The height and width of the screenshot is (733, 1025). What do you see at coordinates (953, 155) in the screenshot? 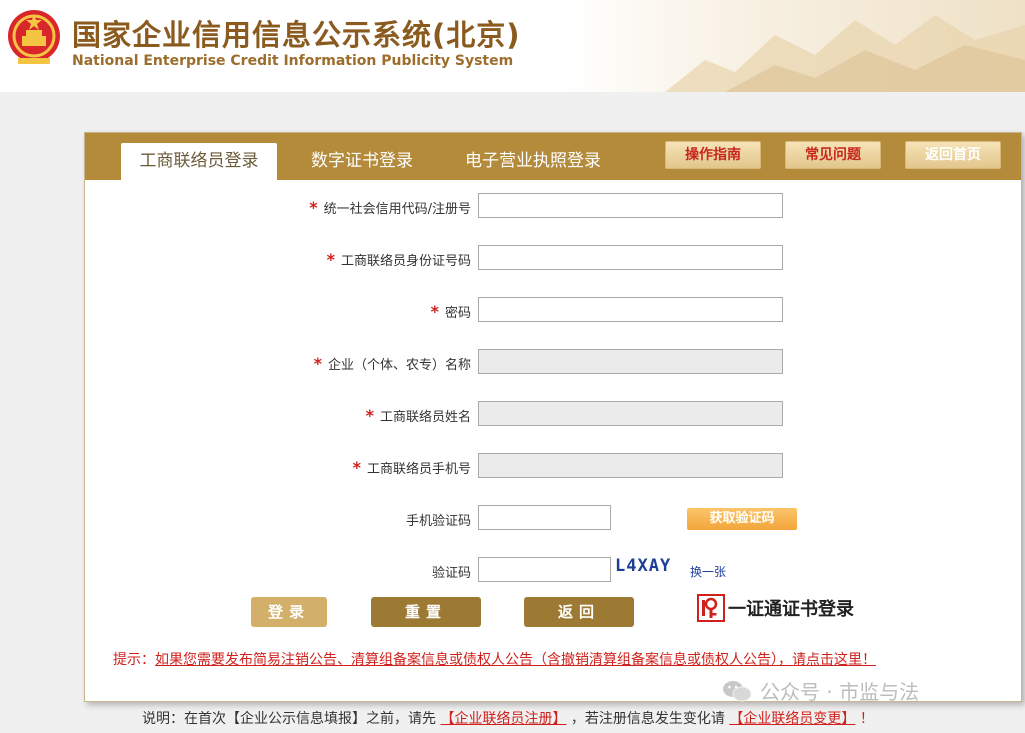
I see `home-button: 返回首页` at bounding box center [953, 155].